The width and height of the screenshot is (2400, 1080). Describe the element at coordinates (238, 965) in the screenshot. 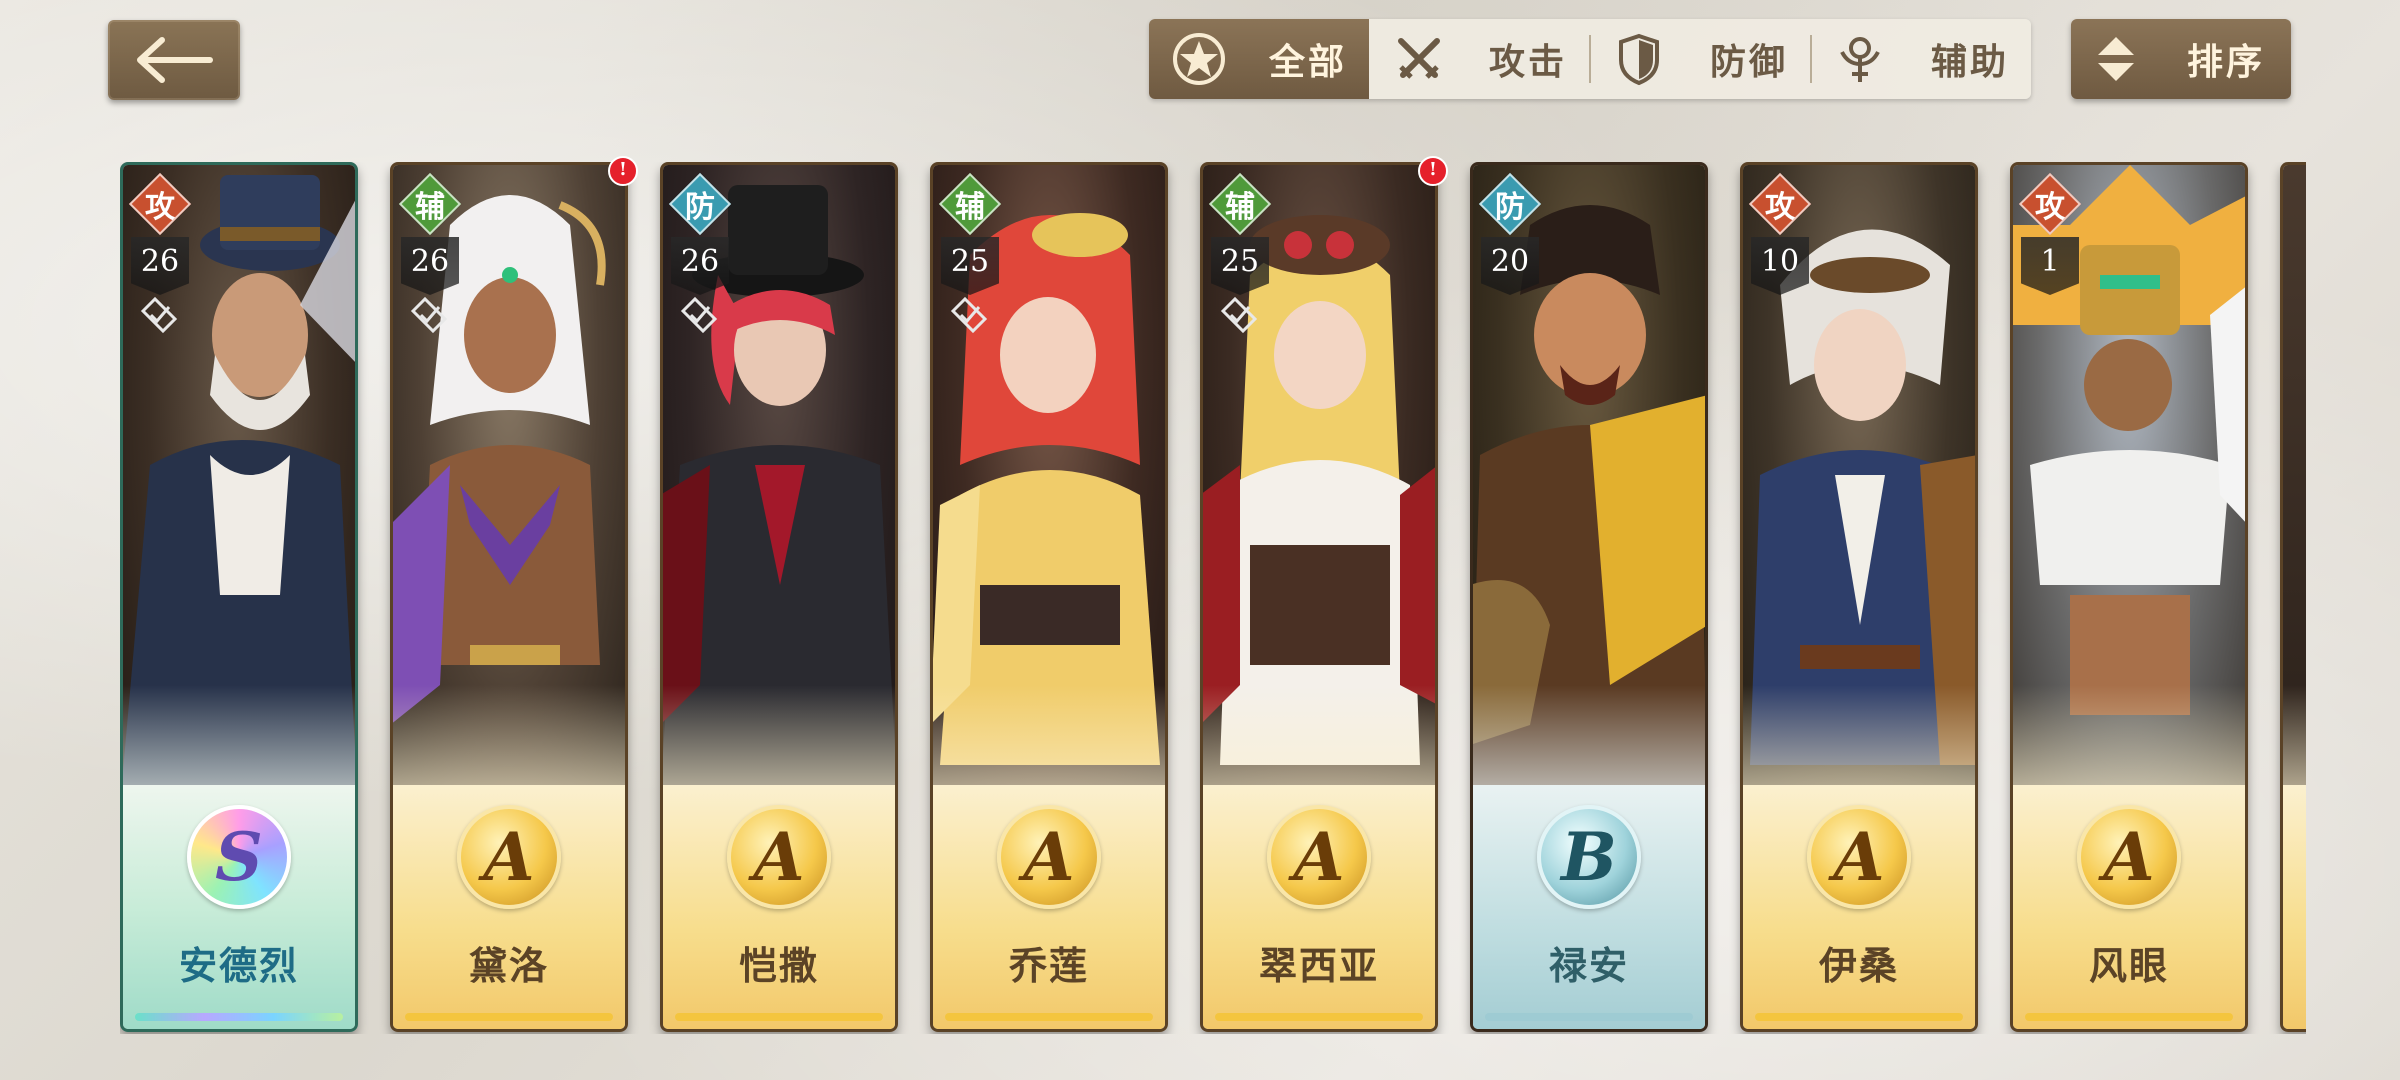

I see `character-name: 安德烈` at that location.